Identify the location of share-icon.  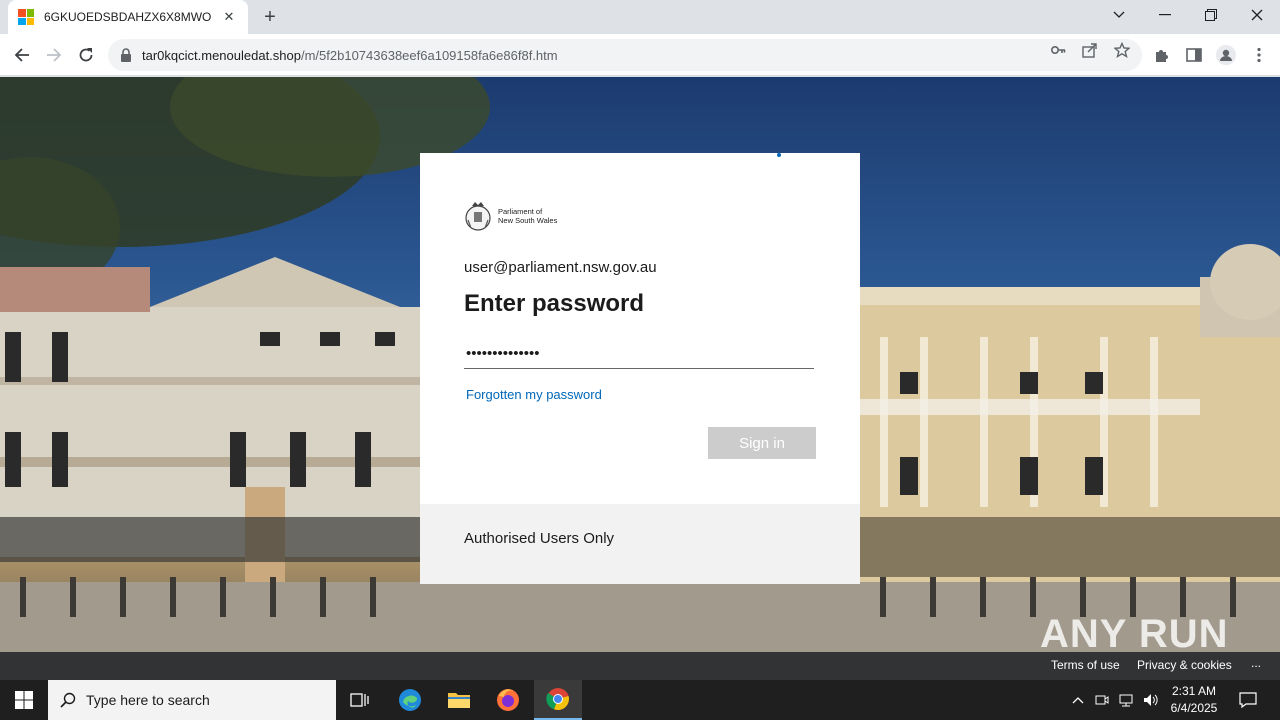
(1090, 50).